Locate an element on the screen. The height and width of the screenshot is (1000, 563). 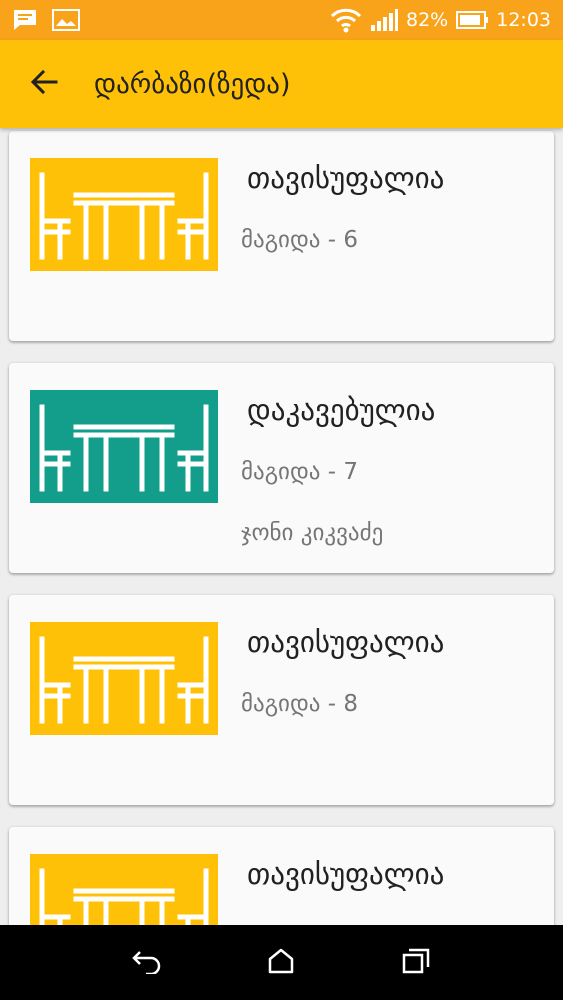
navigation-bar is located at coordinates (281, 962).